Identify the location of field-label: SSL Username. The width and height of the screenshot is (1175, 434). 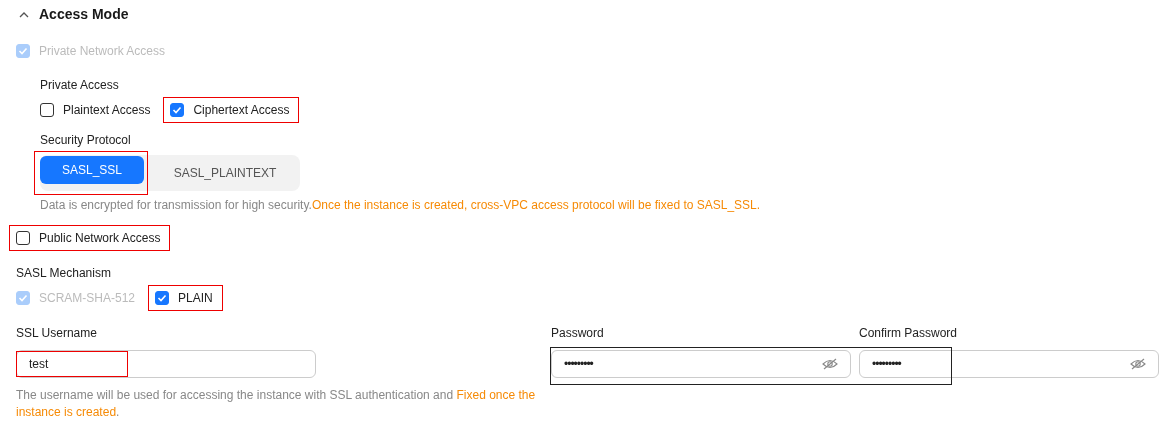
(57, 333).